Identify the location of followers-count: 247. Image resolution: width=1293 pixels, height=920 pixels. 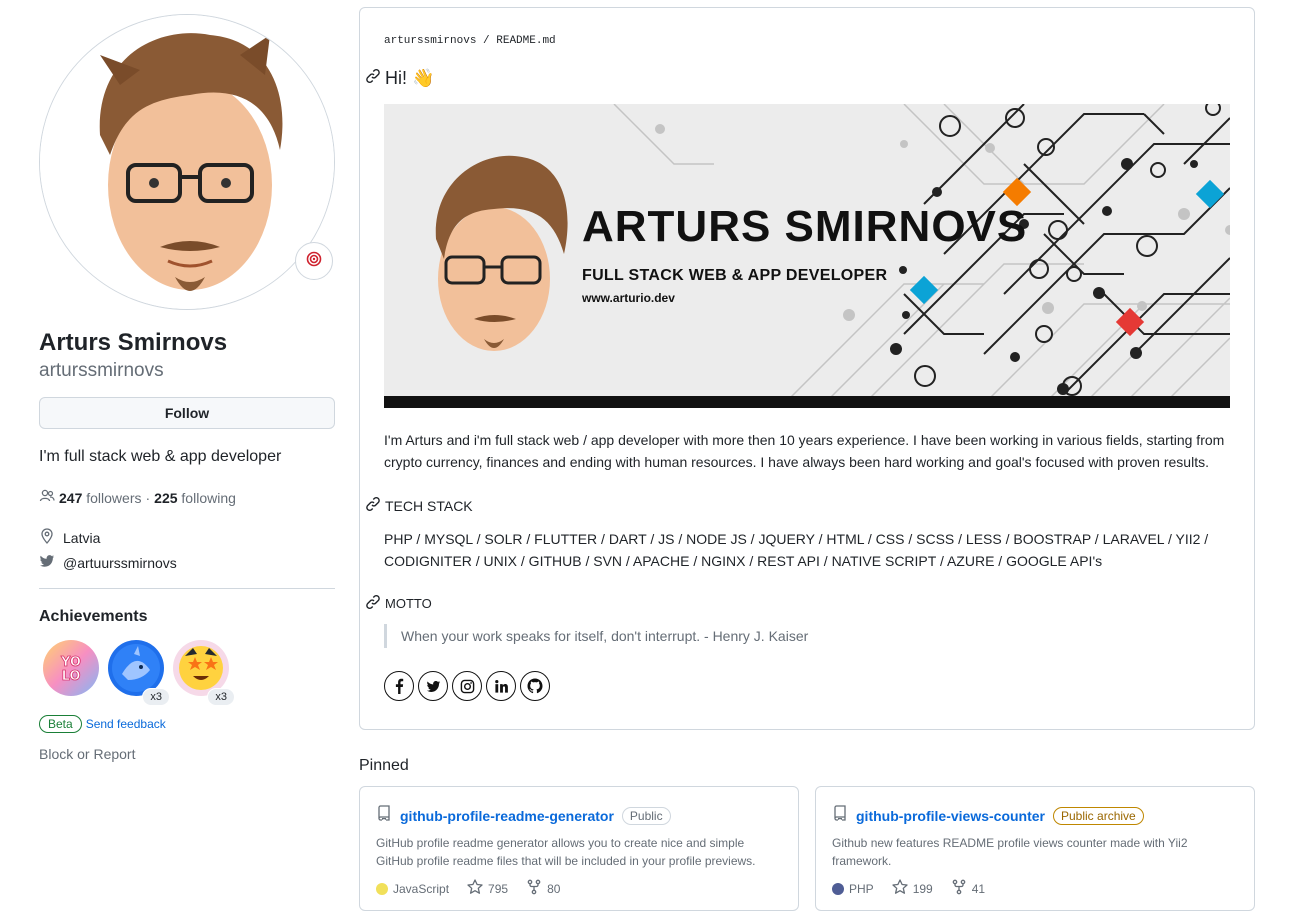
(71, 497).